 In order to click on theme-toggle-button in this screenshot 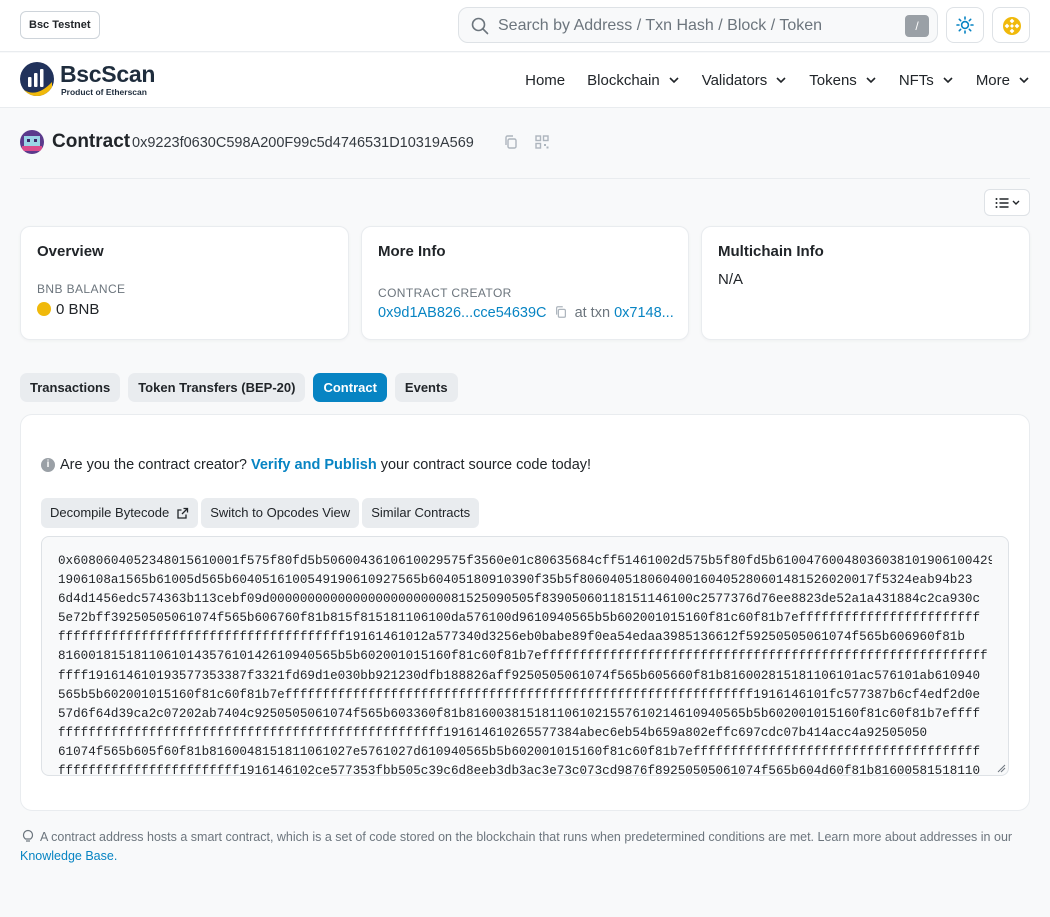, I will do `click(965, 25)`.